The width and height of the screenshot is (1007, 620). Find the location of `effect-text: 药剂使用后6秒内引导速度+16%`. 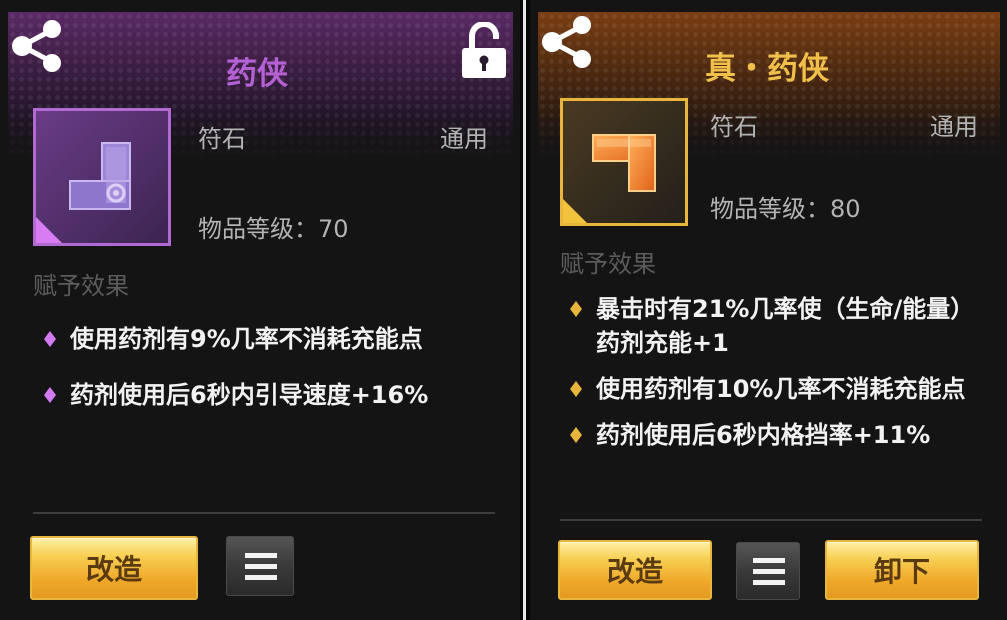

effect-text: 药剂使用后6秒内引导速度+16% is located at coordinates (249, 395).